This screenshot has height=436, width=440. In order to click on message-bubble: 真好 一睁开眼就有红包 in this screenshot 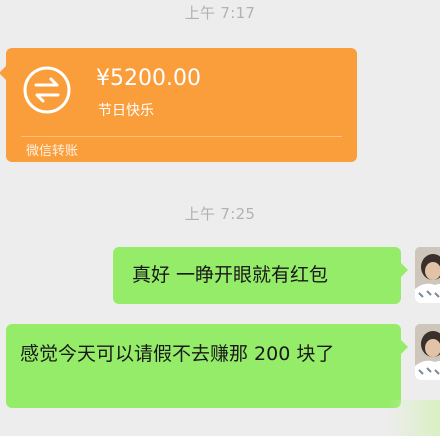, I will do `click(260, 275)`.